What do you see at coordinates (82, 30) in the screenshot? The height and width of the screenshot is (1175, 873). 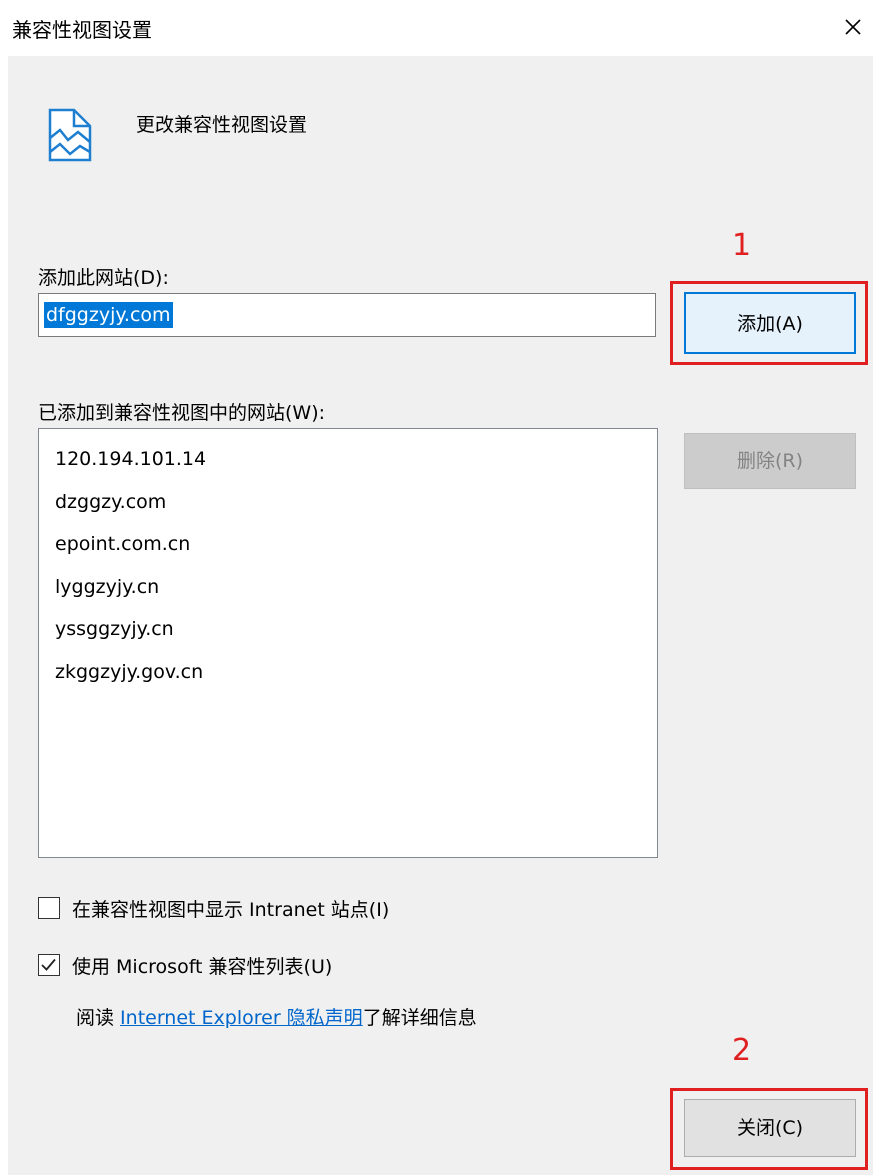 I see `window-title: 兼容性视图设置` at bounding box center [82, 30].